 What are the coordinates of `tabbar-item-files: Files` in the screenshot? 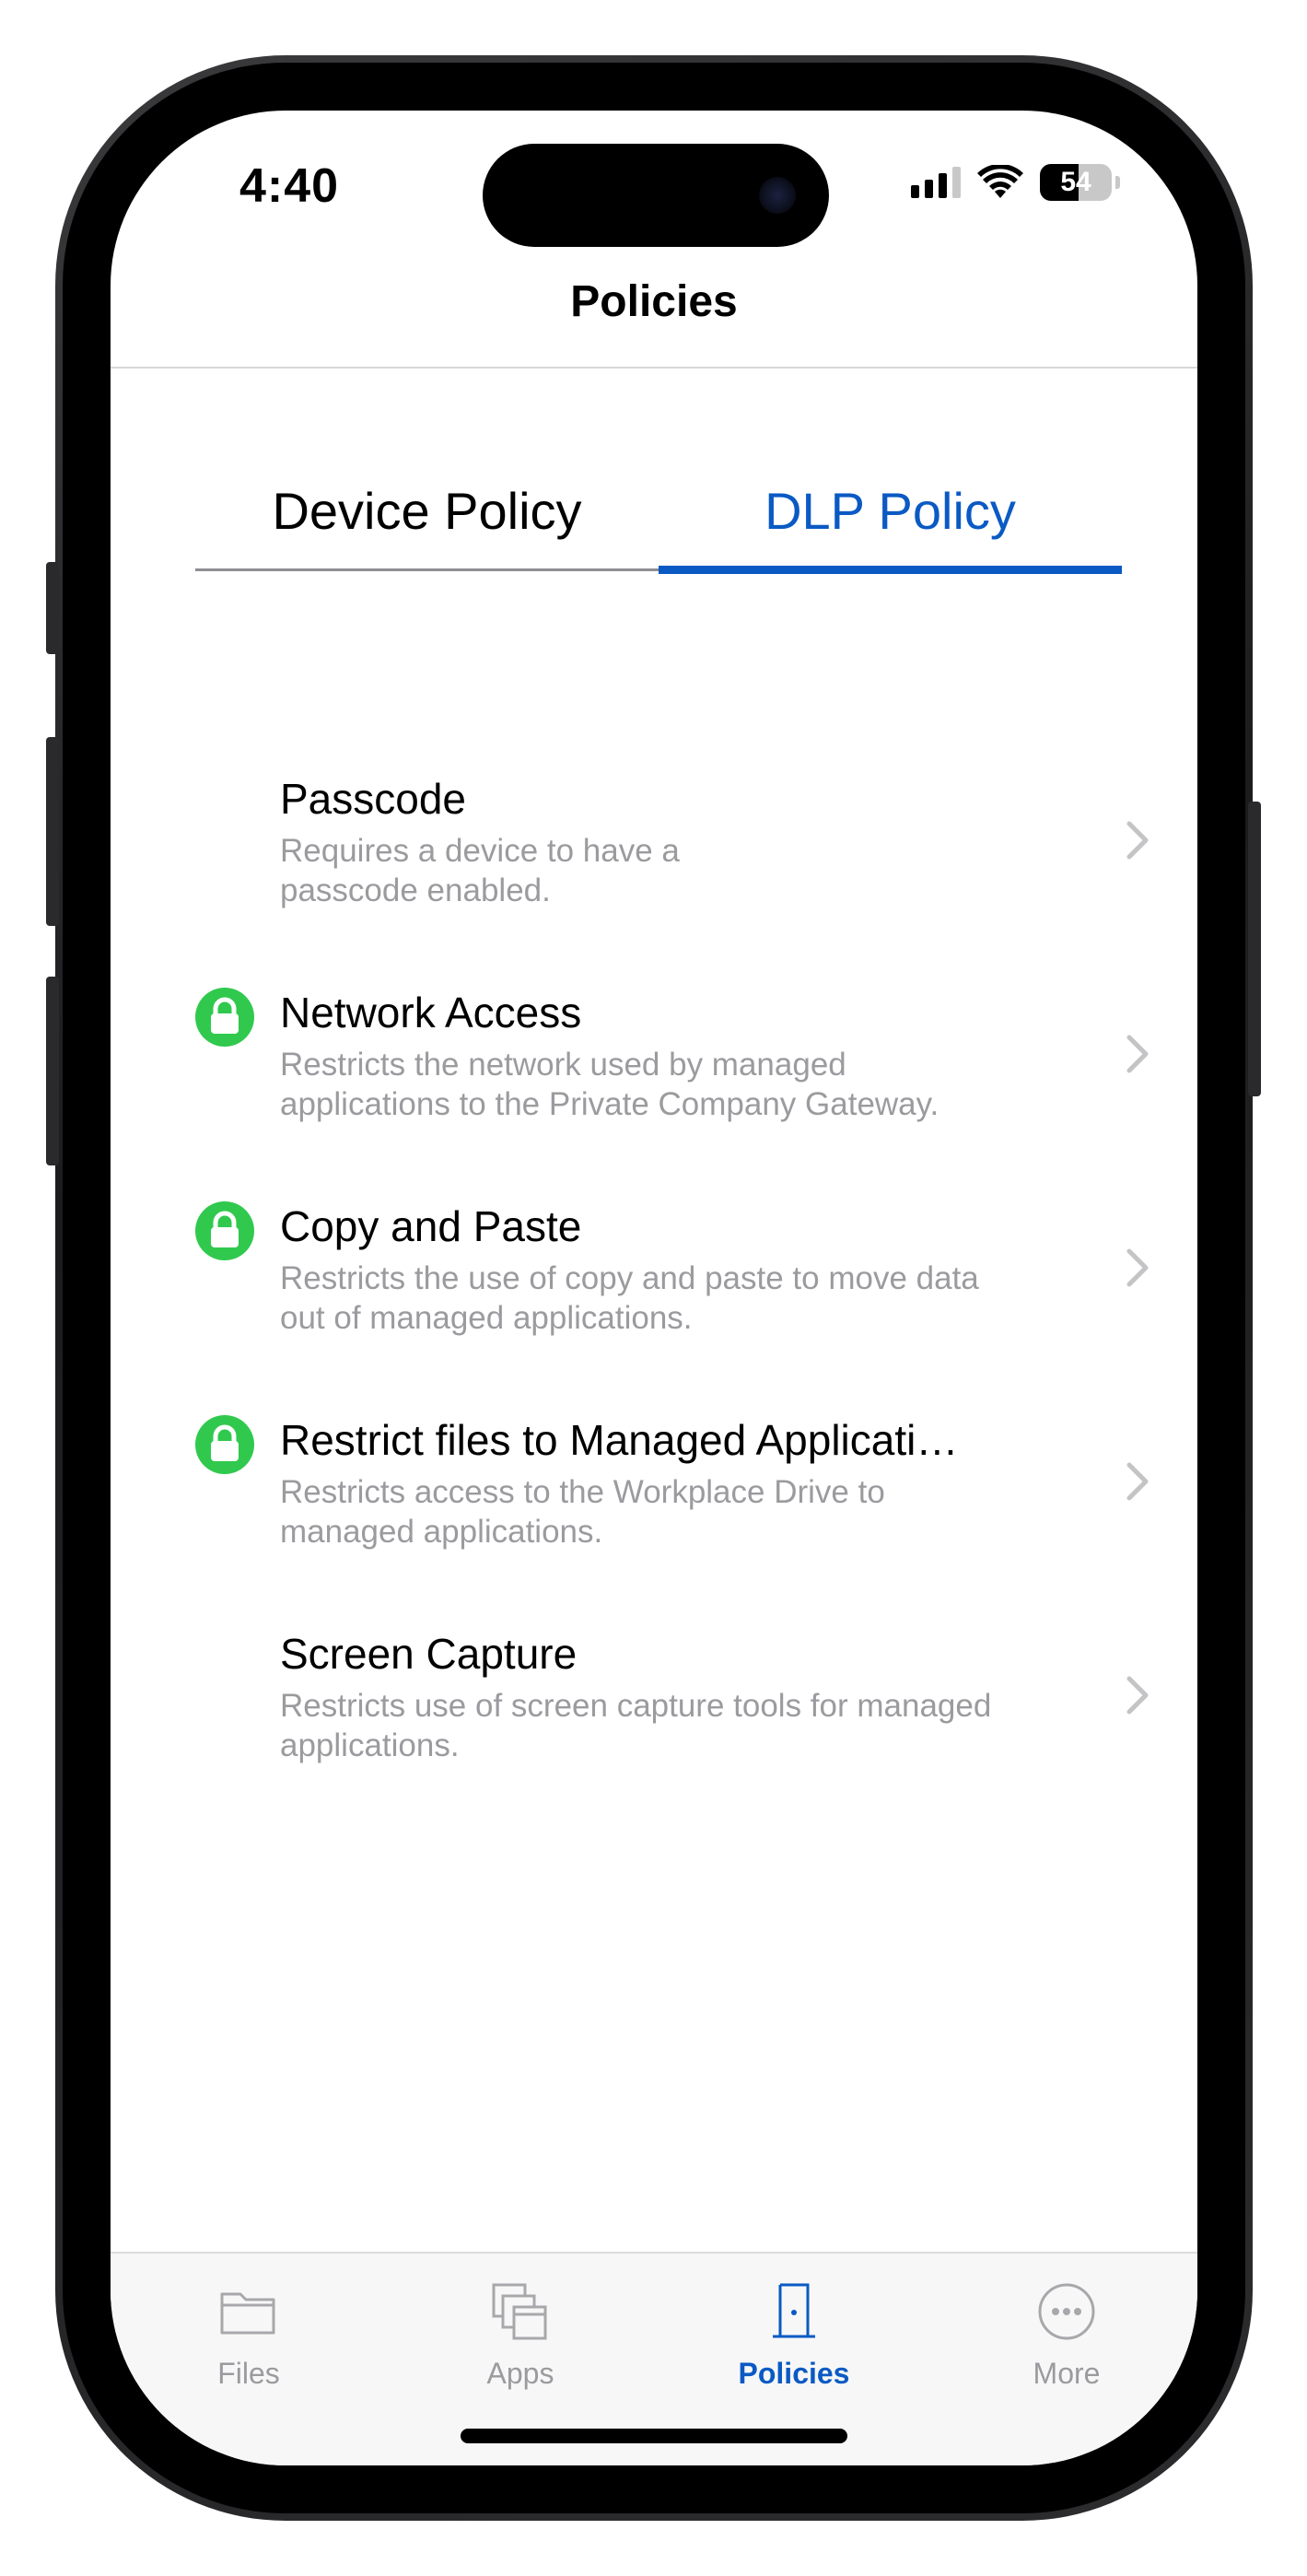 It's located at (249, 2335).